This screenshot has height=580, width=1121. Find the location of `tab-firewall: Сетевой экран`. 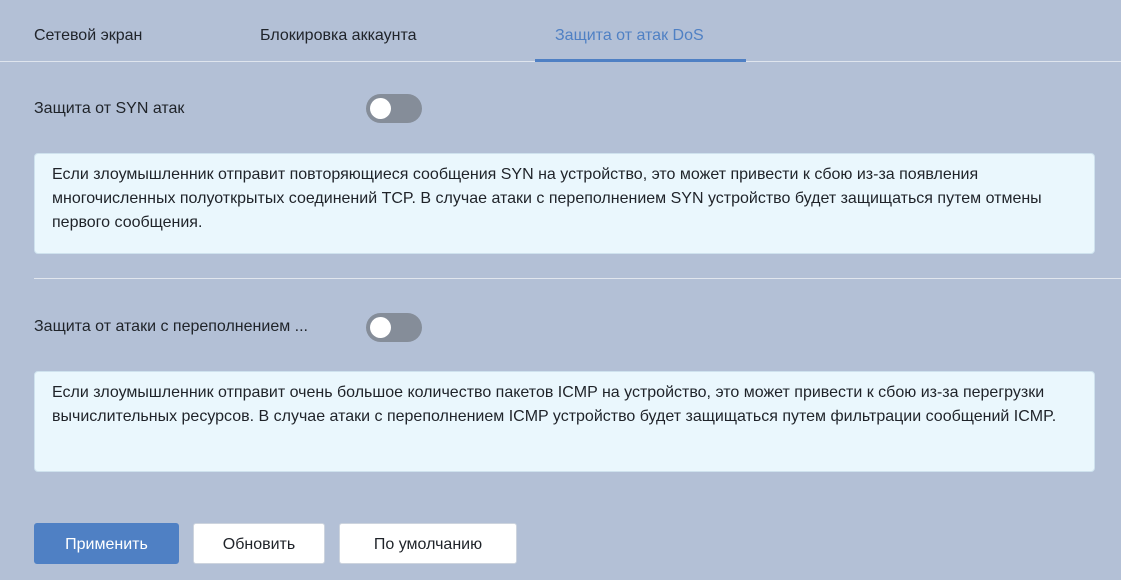

tab-firewall: Сетевой экран is located at coordinates (88, 31).